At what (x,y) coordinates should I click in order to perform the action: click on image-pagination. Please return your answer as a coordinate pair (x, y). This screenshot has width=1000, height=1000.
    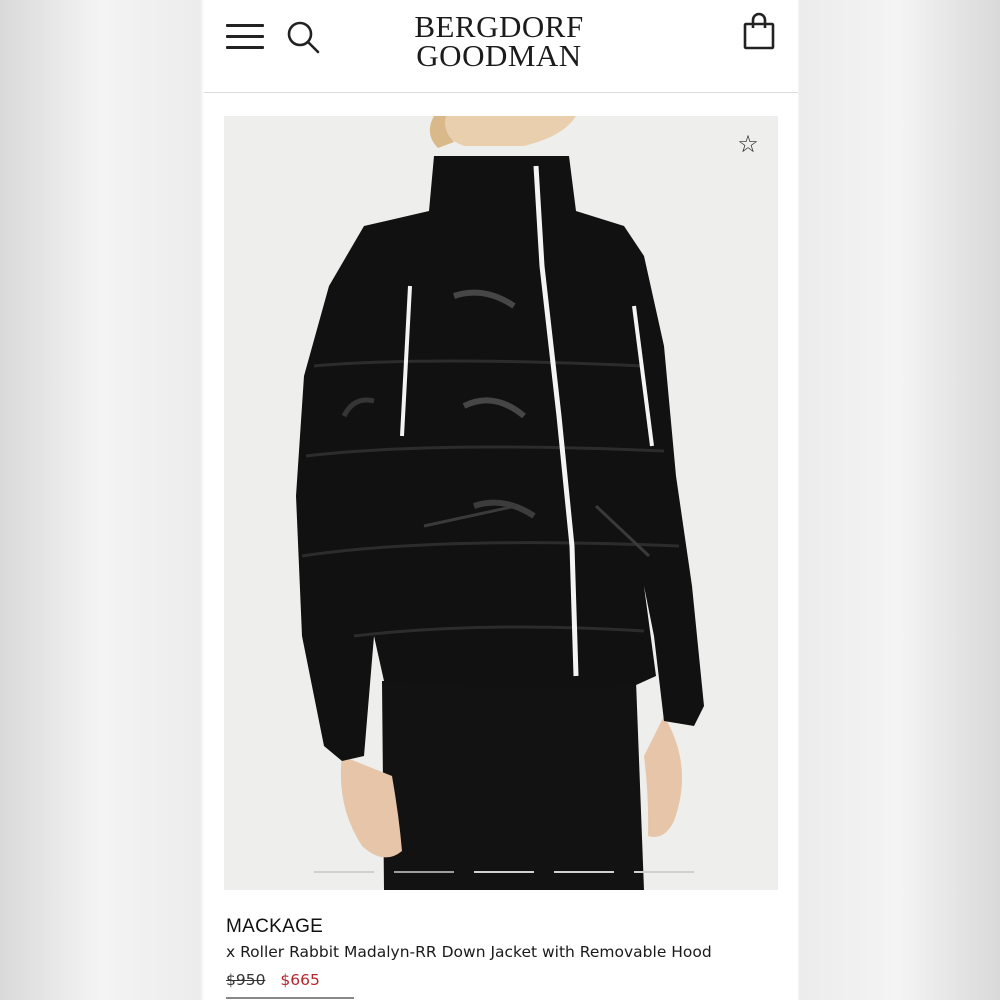
    Looking at the image, I should click on (504, 873).